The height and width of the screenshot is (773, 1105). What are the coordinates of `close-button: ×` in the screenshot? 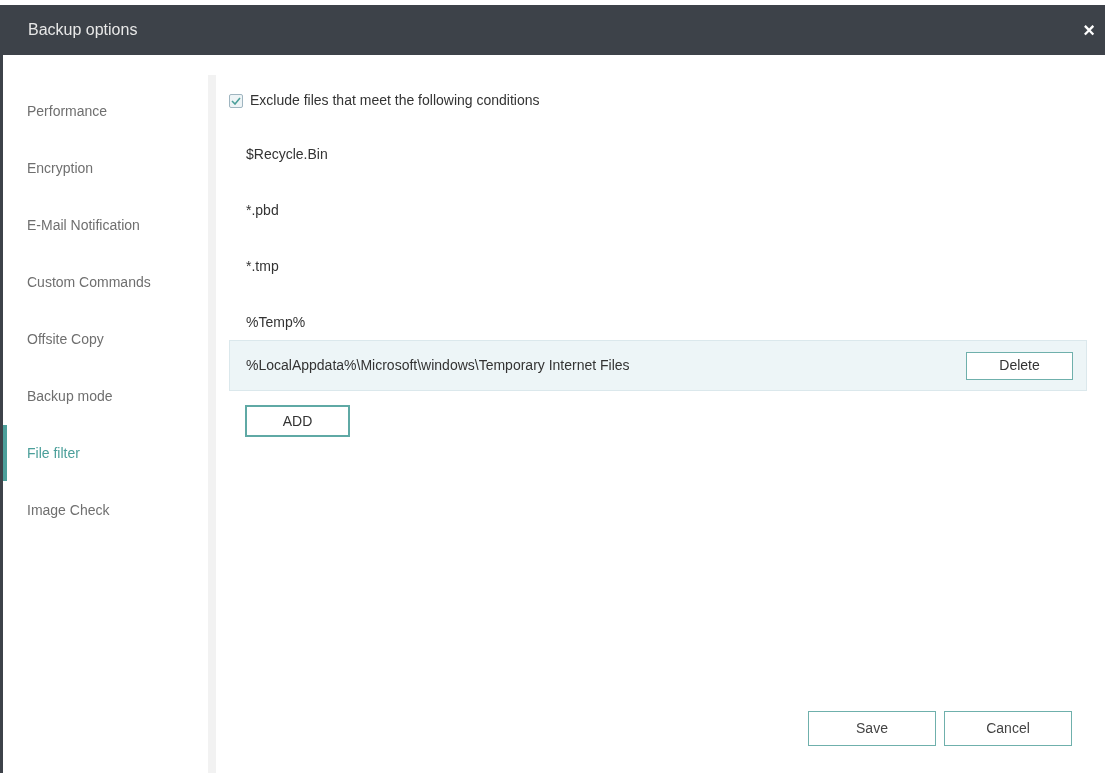 It's located at (1089, 30).